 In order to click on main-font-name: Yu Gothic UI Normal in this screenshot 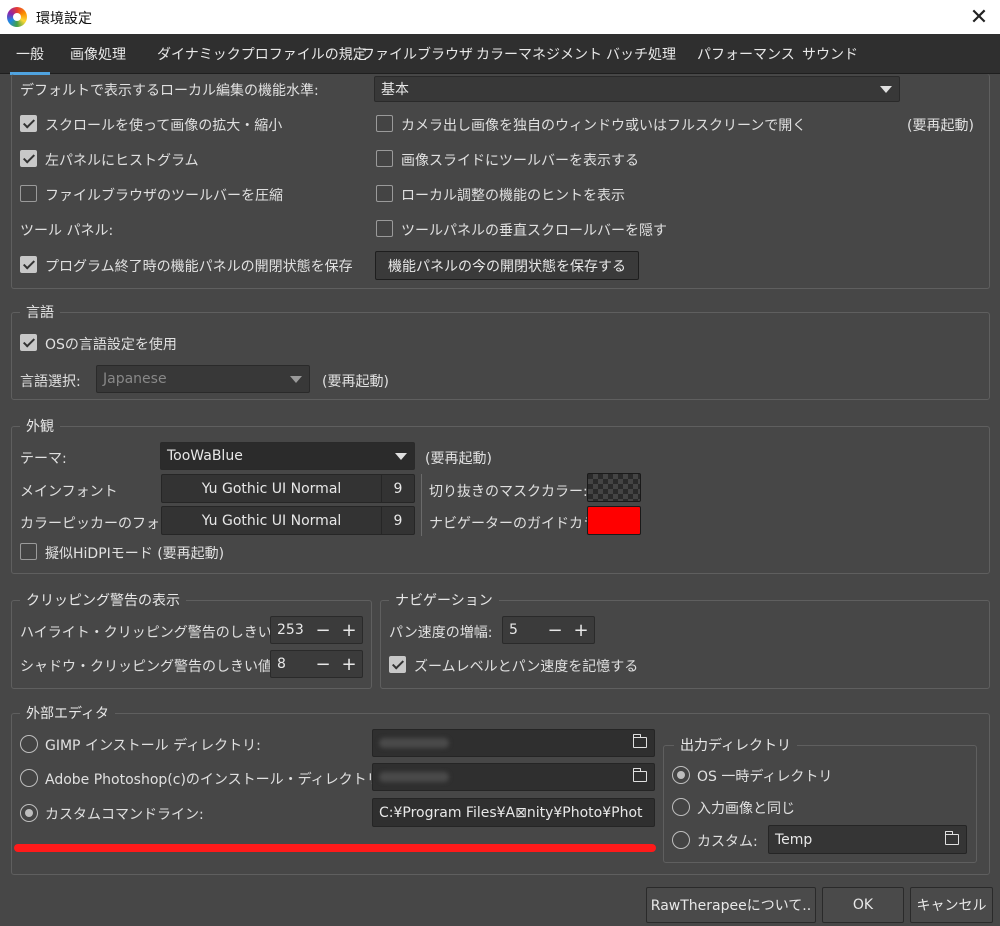, I will do `click(272, 488)`.